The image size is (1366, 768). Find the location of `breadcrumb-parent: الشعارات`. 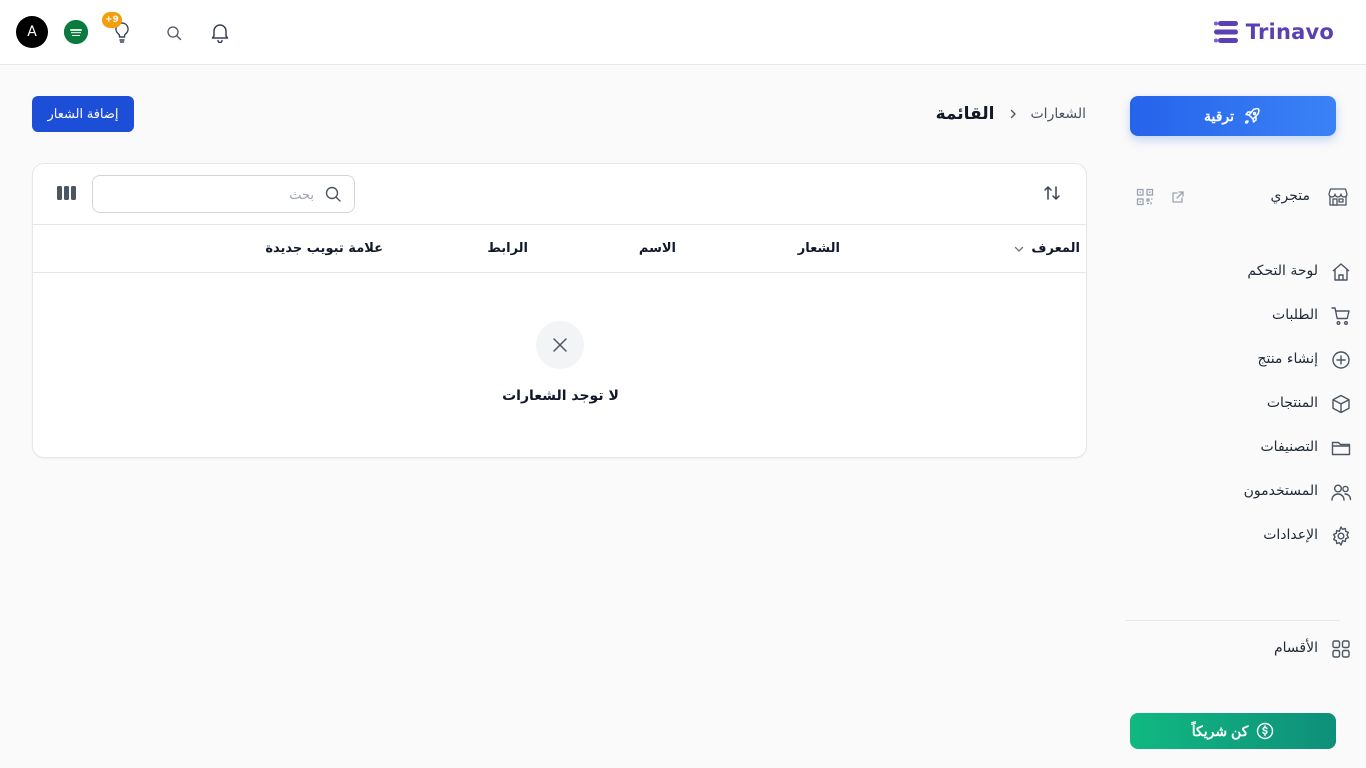

breadcrumb-parent: الشعارات is located at coordinates (1059, 114).